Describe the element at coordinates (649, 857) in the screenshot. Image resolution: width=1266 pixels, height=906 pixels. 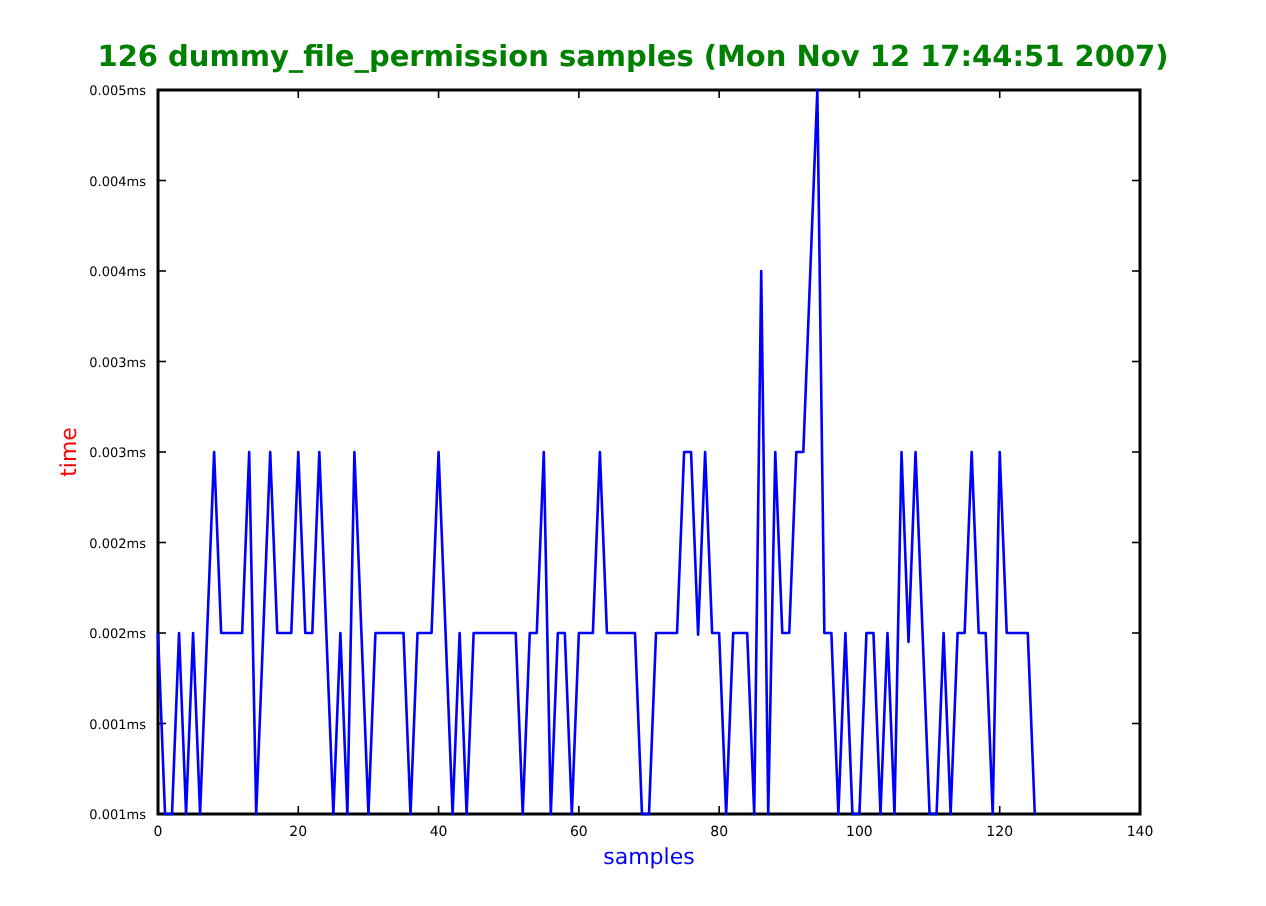
I see `x-axis-label: samples` at that location.